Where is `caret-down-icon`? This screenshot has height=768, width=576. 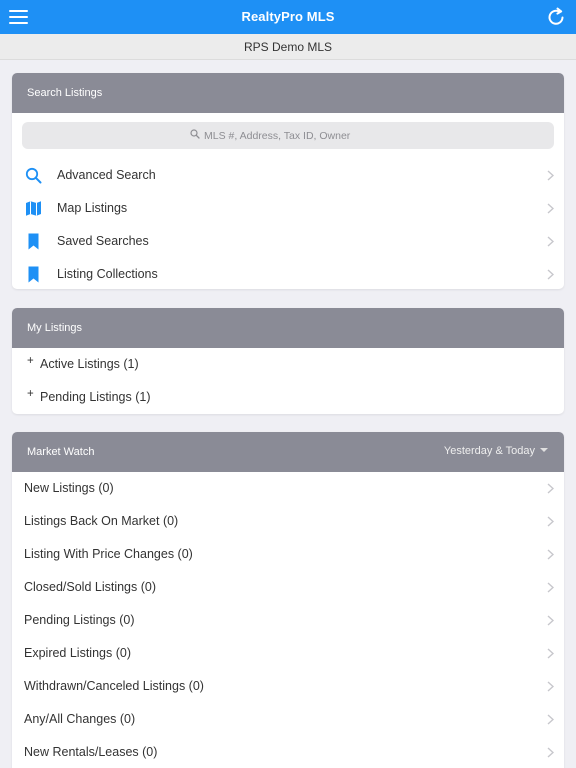
caret-down-icon is located at coordinates (544, 450).